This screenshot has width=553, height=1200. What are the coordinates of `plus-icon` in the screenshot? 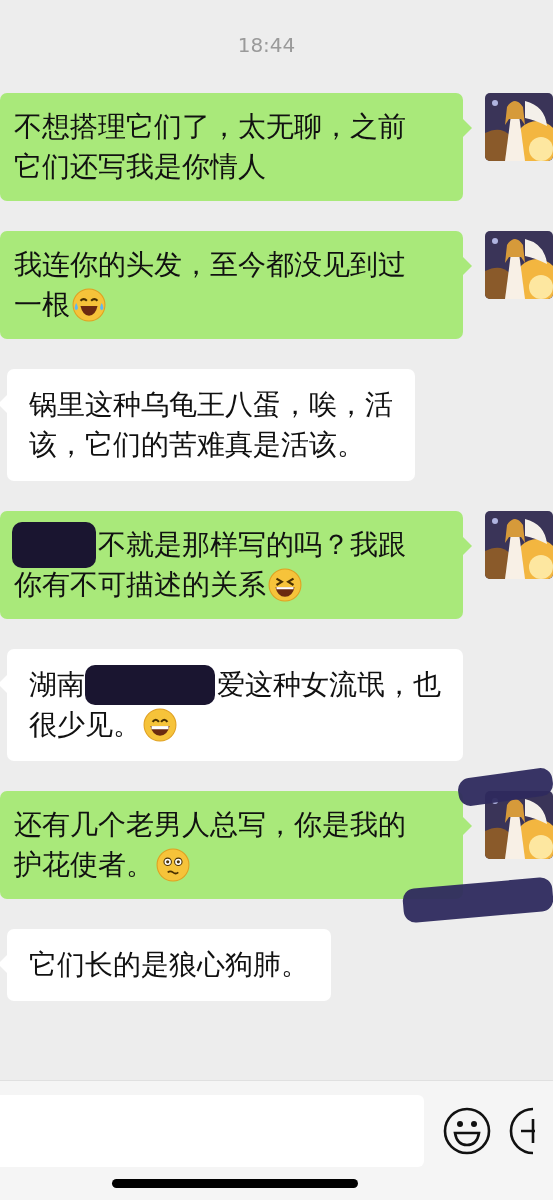 It's located at (522, 1131).